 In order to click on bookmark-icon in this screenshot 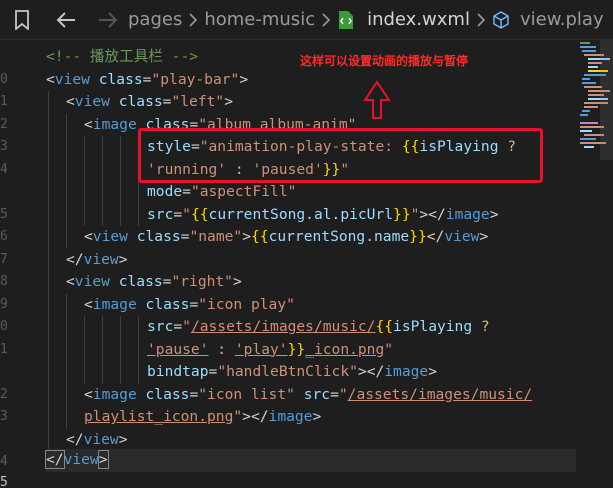, I will do `click(22, 19)`.